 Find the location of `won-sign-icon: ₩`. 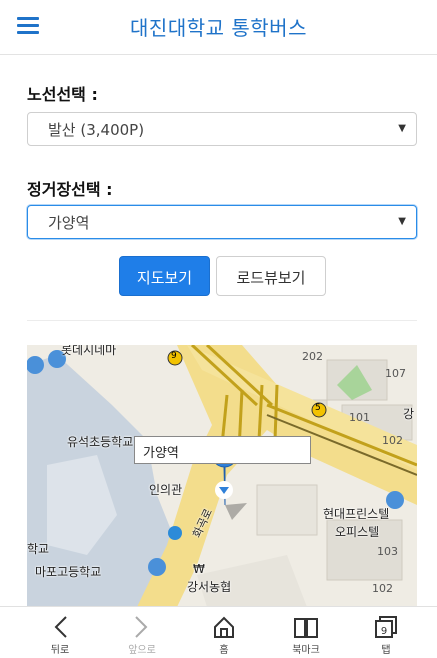

won-sign-icon: ₩ is located at coordinates (199, 569).